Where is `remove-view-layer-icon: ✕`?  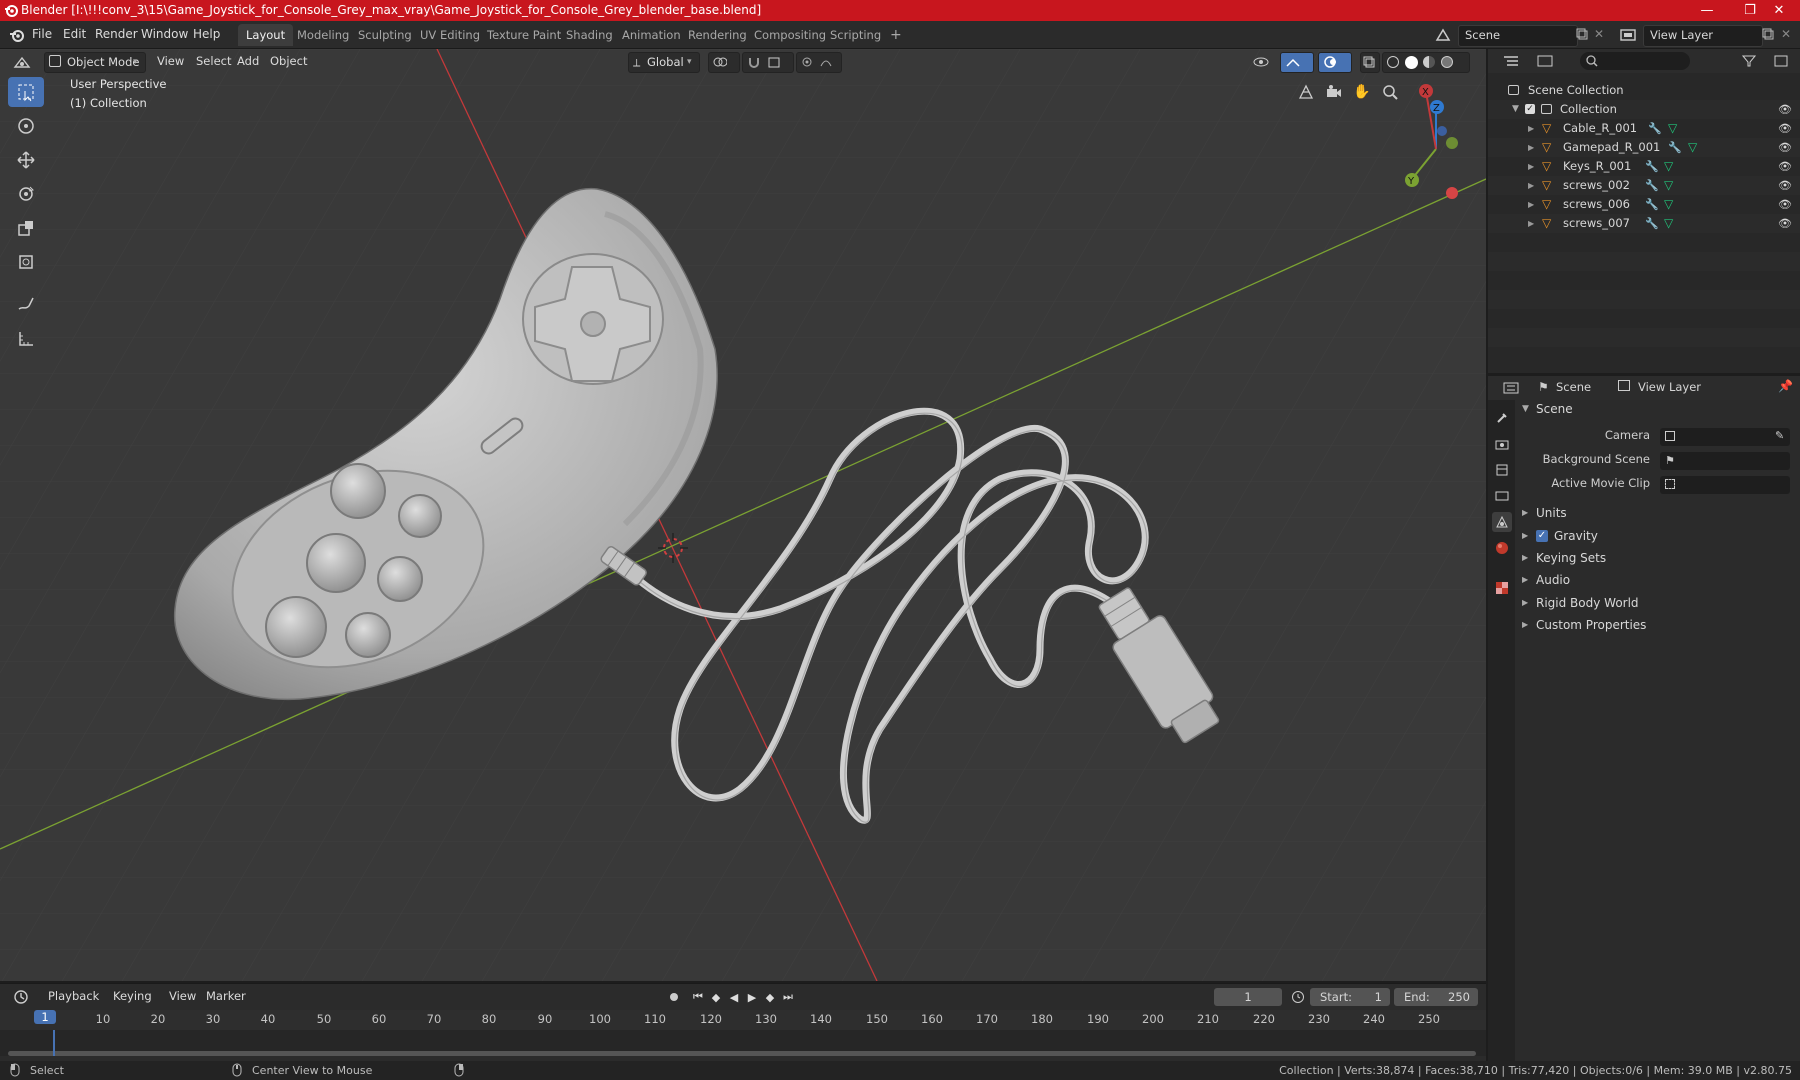
remove-view-layer-icon: ✕ is located at coordinates (1786, 34).